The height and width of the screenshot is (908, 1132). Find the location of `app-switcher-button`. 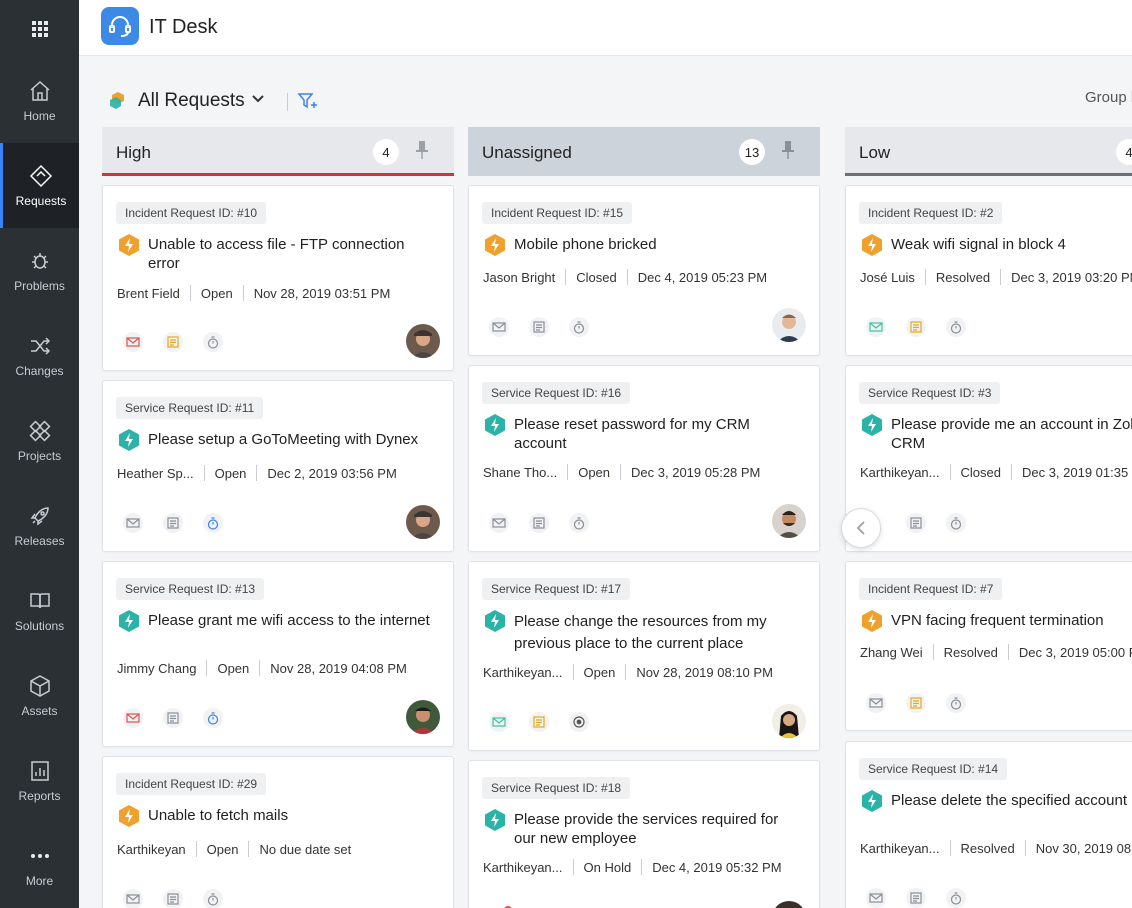

app-switcher-button is located at coordinates (39, 29).